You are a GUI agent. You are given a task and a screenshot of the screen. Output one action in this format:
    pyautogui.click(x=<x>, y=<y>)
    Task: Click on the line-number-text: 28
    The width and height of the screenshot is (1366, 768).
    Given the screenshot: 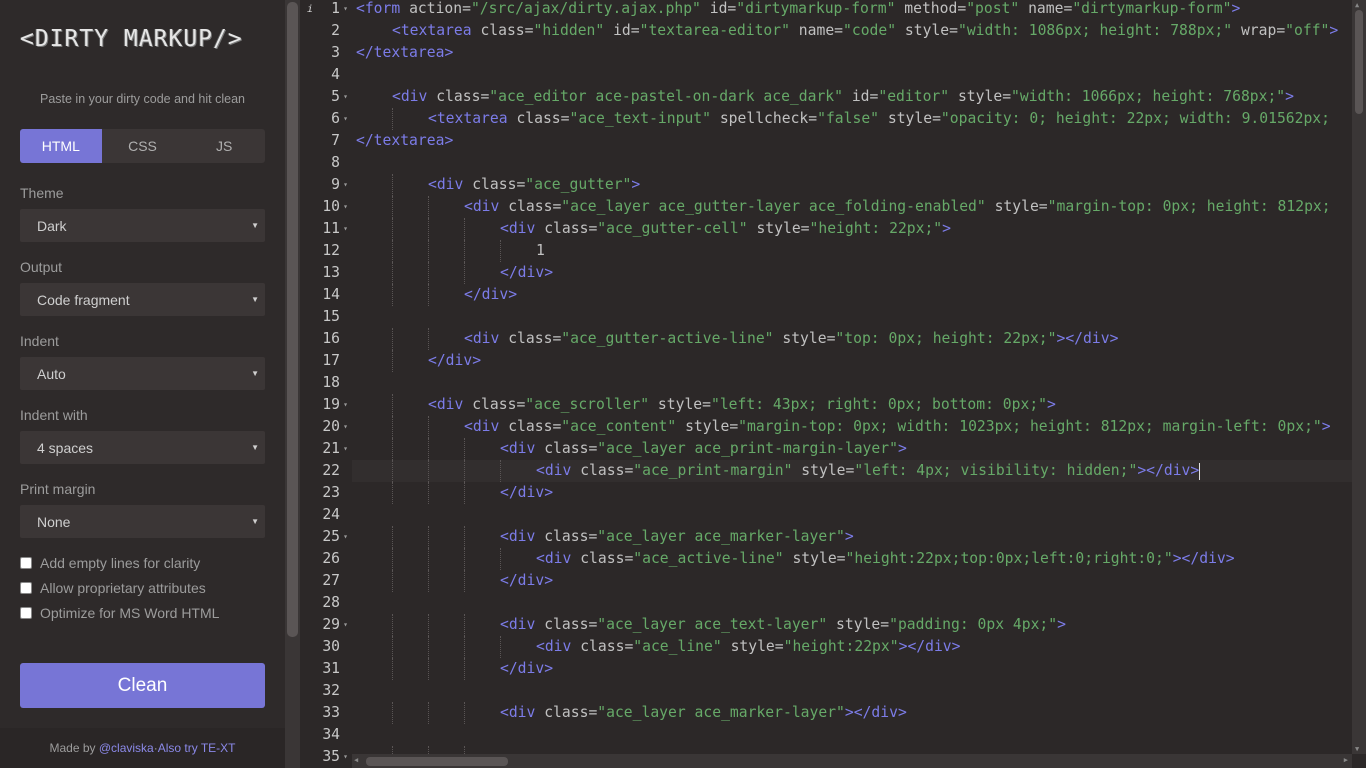 What is the action you would take?
    pyautogui.click(x=331, y=602)
    